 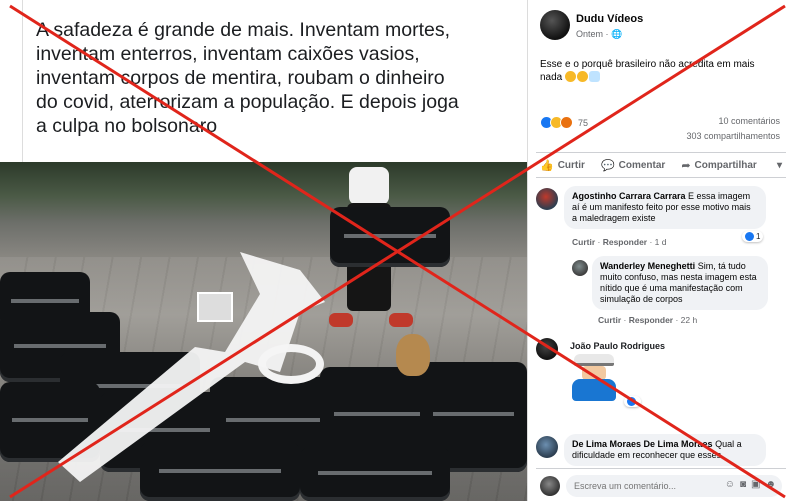 I want to click on reaction-summary: 75, so click(x=564, y=122).